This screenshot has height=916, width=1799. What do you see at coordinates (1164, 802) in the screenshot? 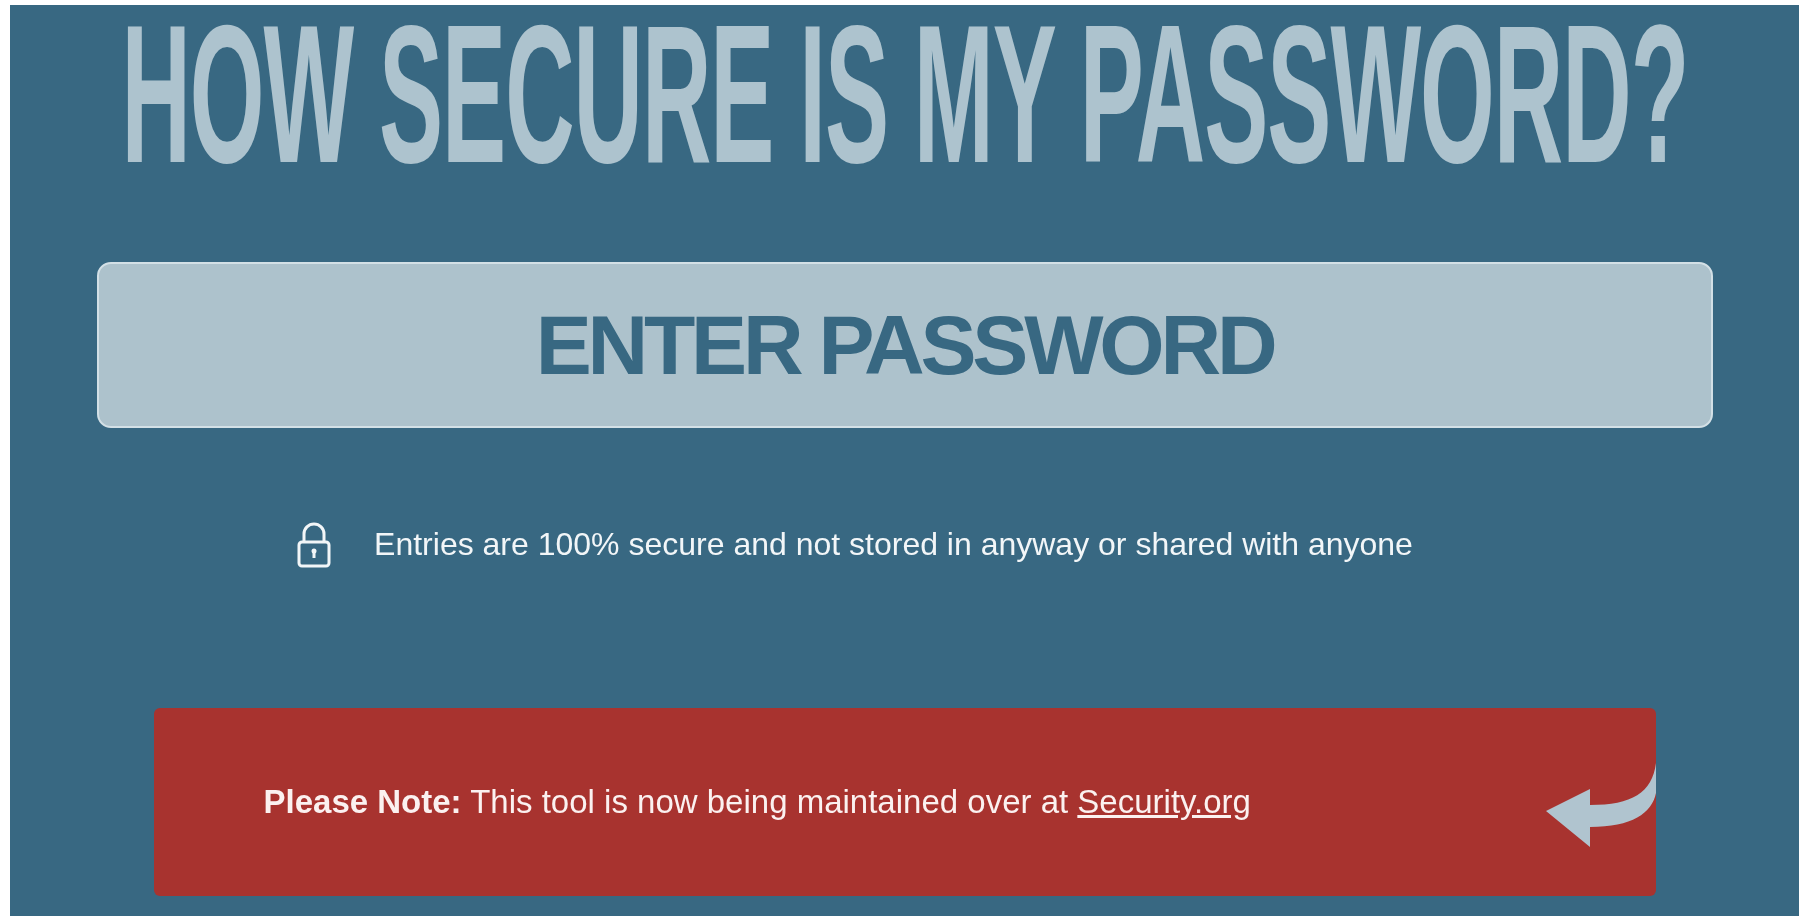
I see `security-link: Security.org` at bounding box center [1164, 802].